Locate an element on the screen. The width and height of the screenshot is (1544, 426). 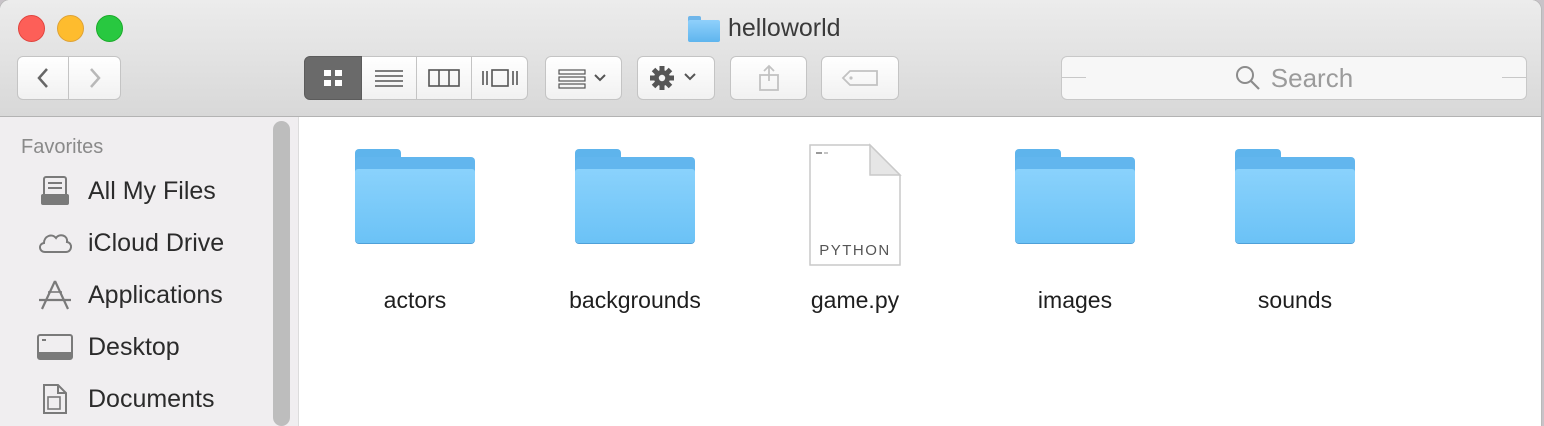
arrange-button is located at coordinates (583, 78).